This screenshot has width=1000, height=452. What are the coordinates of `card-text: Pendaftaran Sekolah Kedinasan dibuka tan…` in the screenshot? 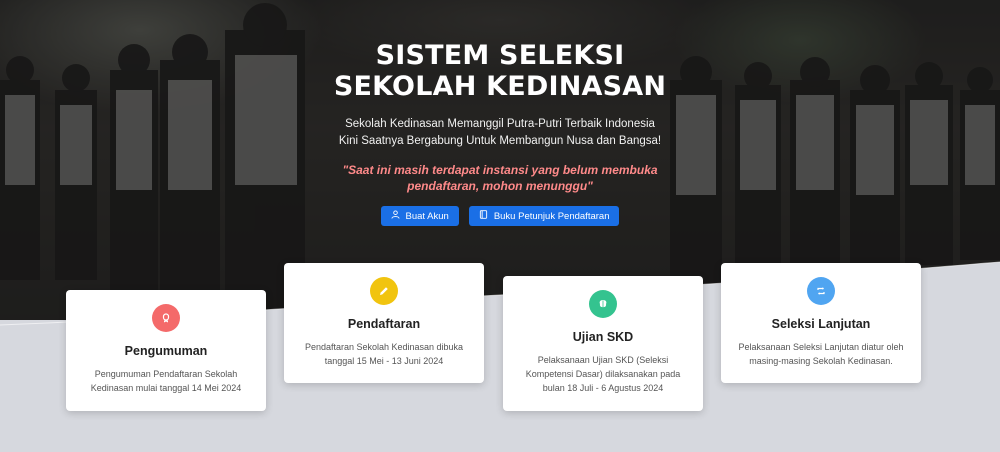 It's located at (384, 354).